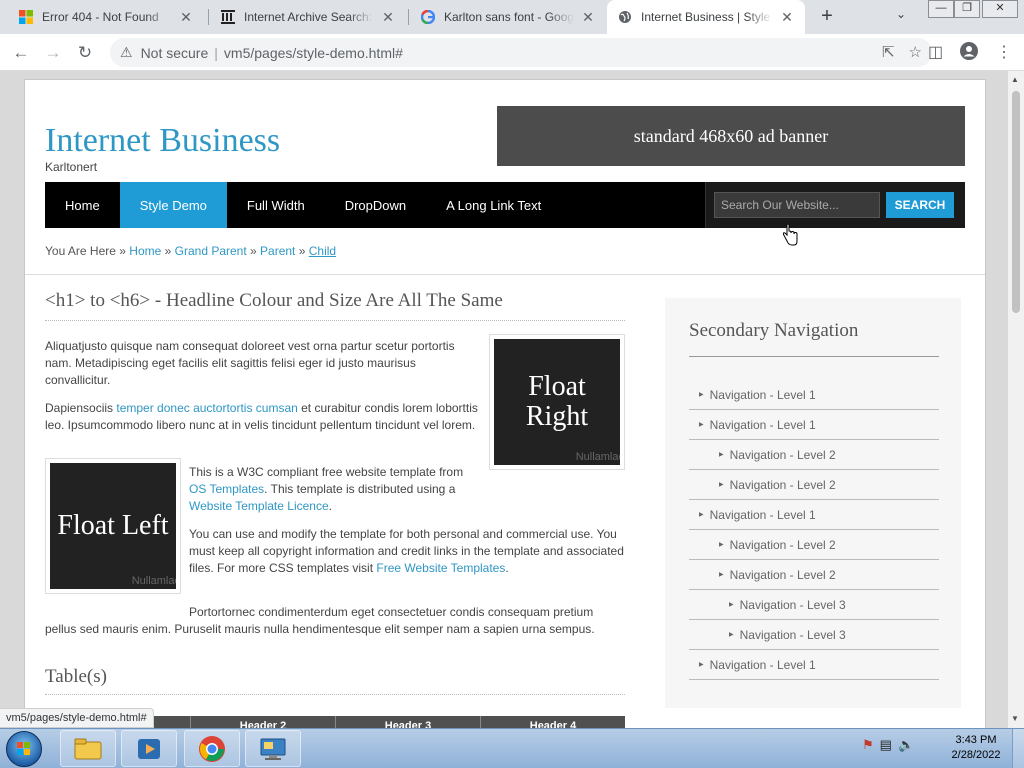 This screenshot has height=768, width=1024. I want to click on forward-arrow-icon: →, so click(53, 53).